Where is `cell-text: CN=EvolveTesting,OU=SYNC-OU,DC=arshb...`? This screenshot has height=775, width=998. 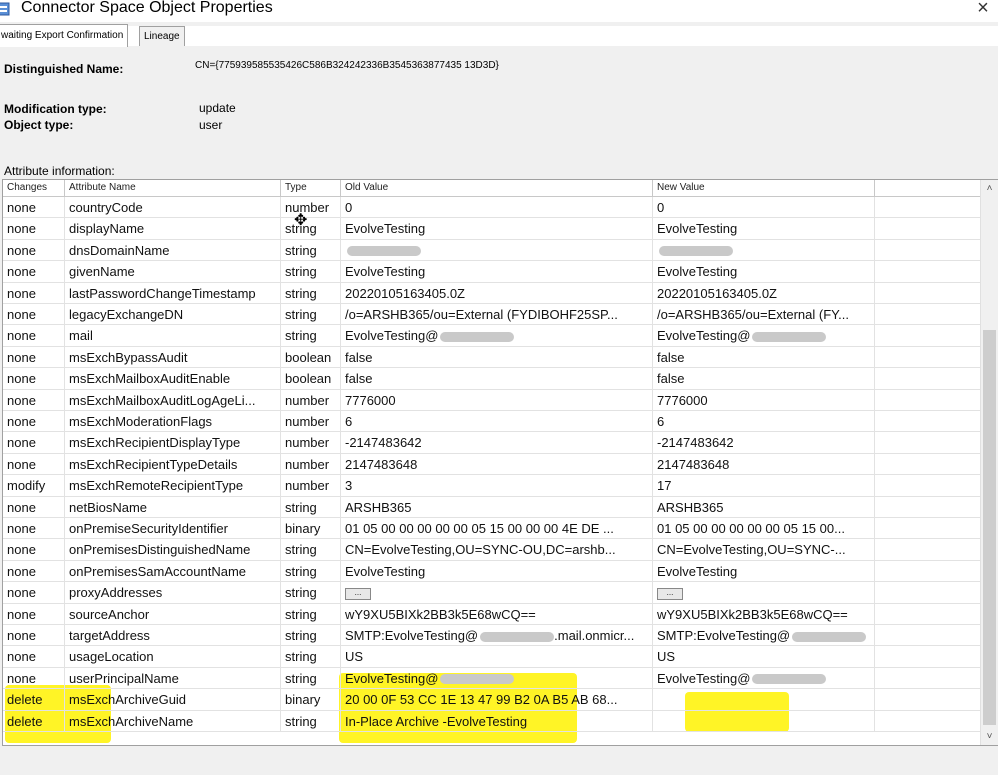
cell-text: CN=EvolveTesting,OU=SYNC-OU,DC=arshb... is located at coordinates (480, 550).